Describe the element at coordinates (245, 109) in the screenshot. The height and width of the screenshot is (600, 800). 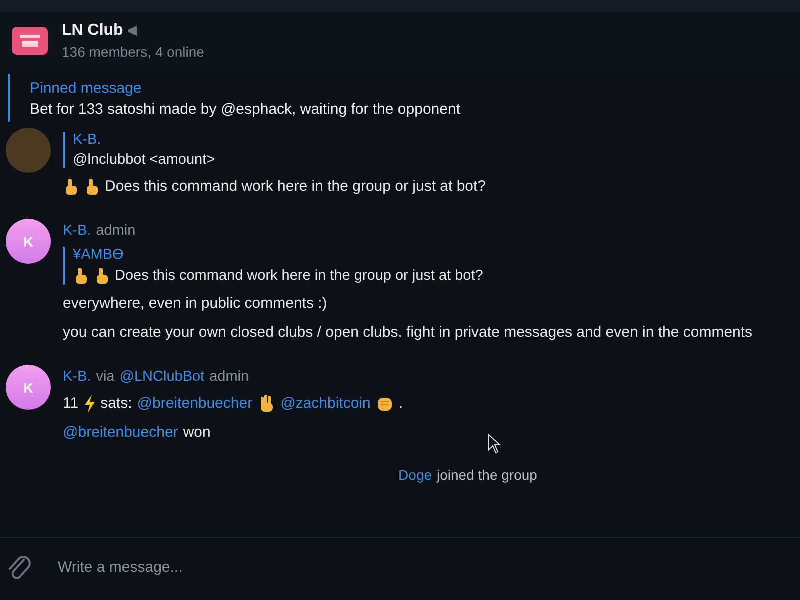
I see `pinned-text: Bet for 133 satoshi made by @esphack, waiting for the opponent` at that location.